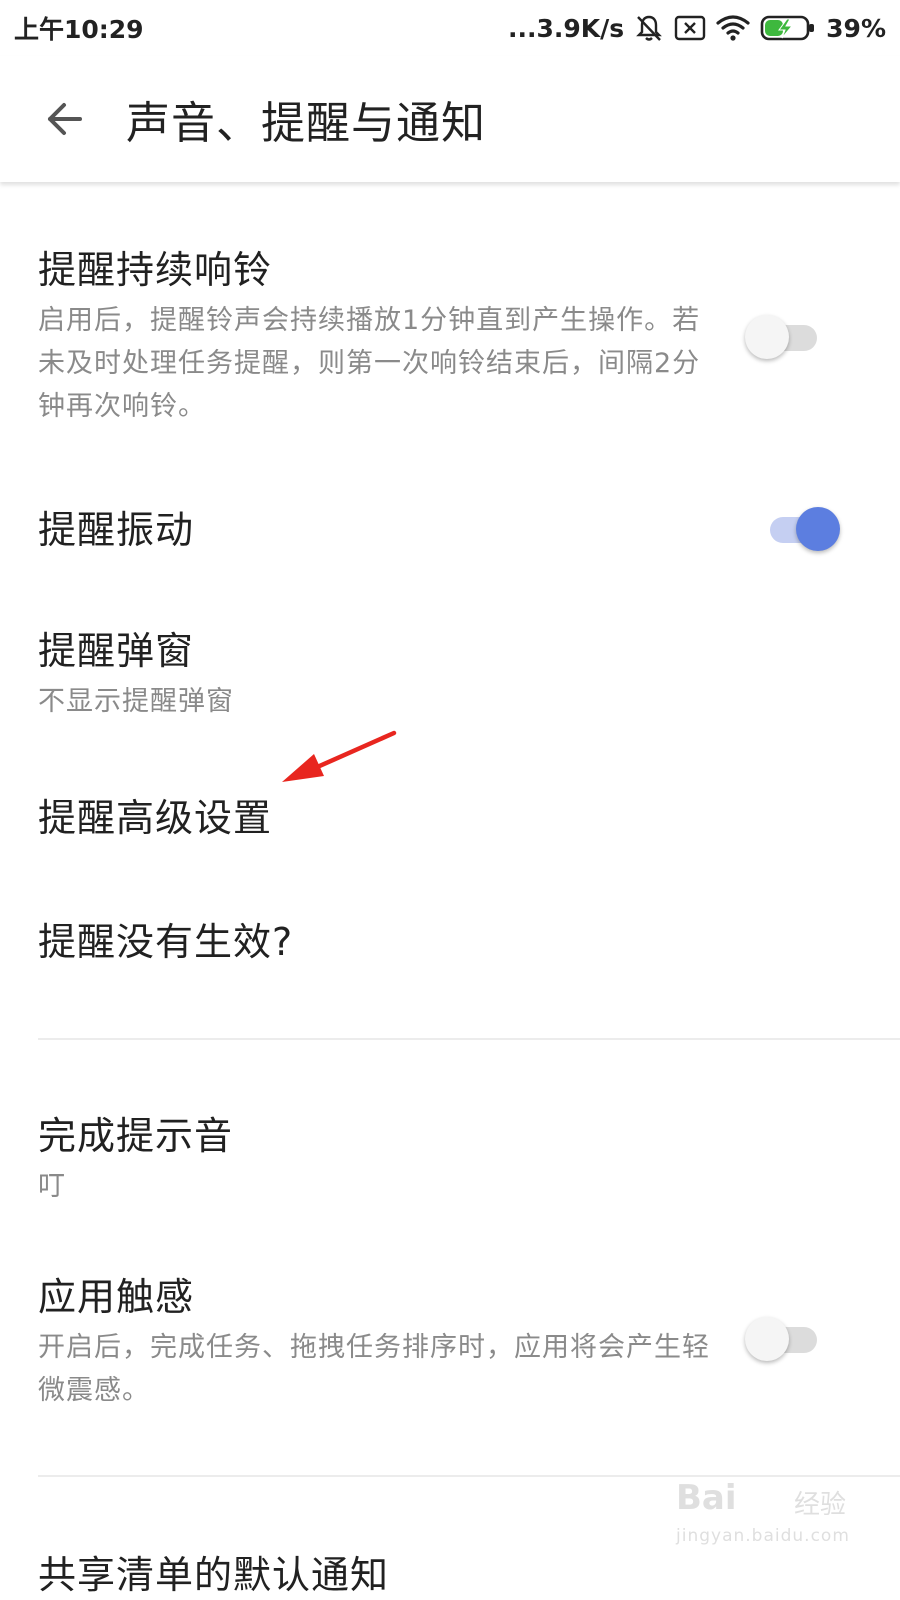  I want to click on setting-popup-value: 不显示提醒弹窗, so click(136, 701).